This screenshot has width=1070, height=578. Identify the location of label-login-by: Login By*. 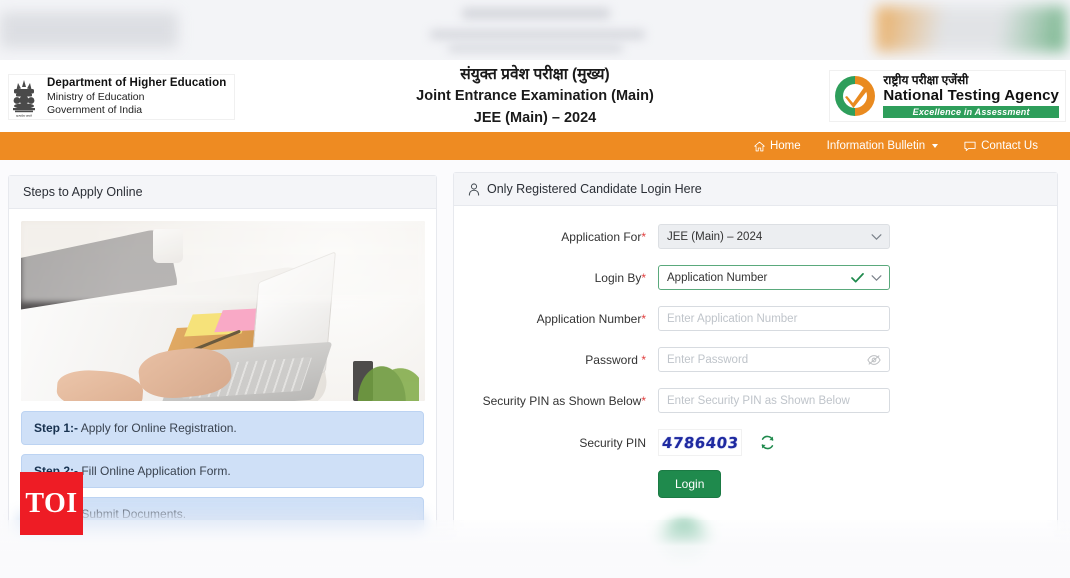
(556, 278).